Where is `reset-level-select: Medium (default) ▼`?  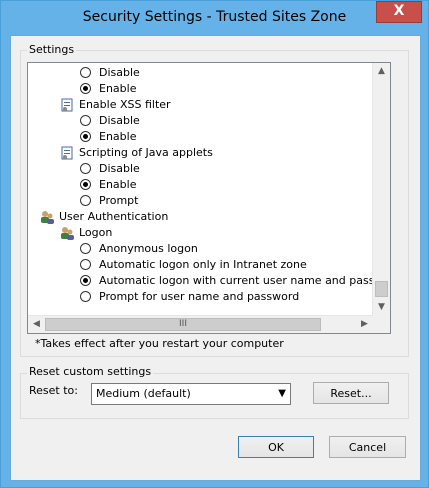
reset-level-select: Medium (default) ▼ is located at coordinates (191, 394).